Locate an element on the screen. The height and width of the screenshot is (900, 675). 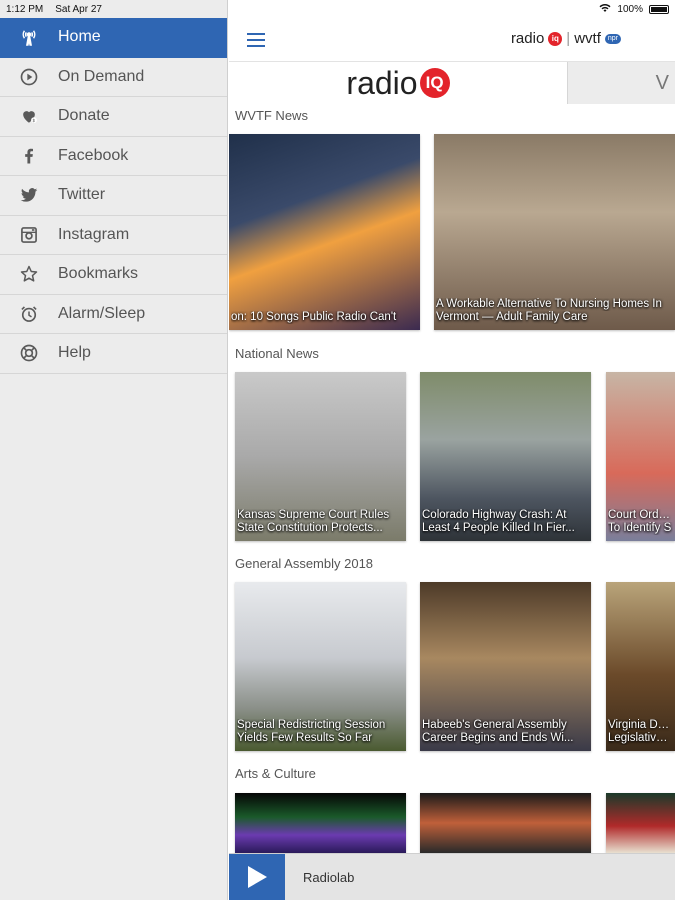
menu-item-twitter: Twitter is located at coordinates (113, 196).